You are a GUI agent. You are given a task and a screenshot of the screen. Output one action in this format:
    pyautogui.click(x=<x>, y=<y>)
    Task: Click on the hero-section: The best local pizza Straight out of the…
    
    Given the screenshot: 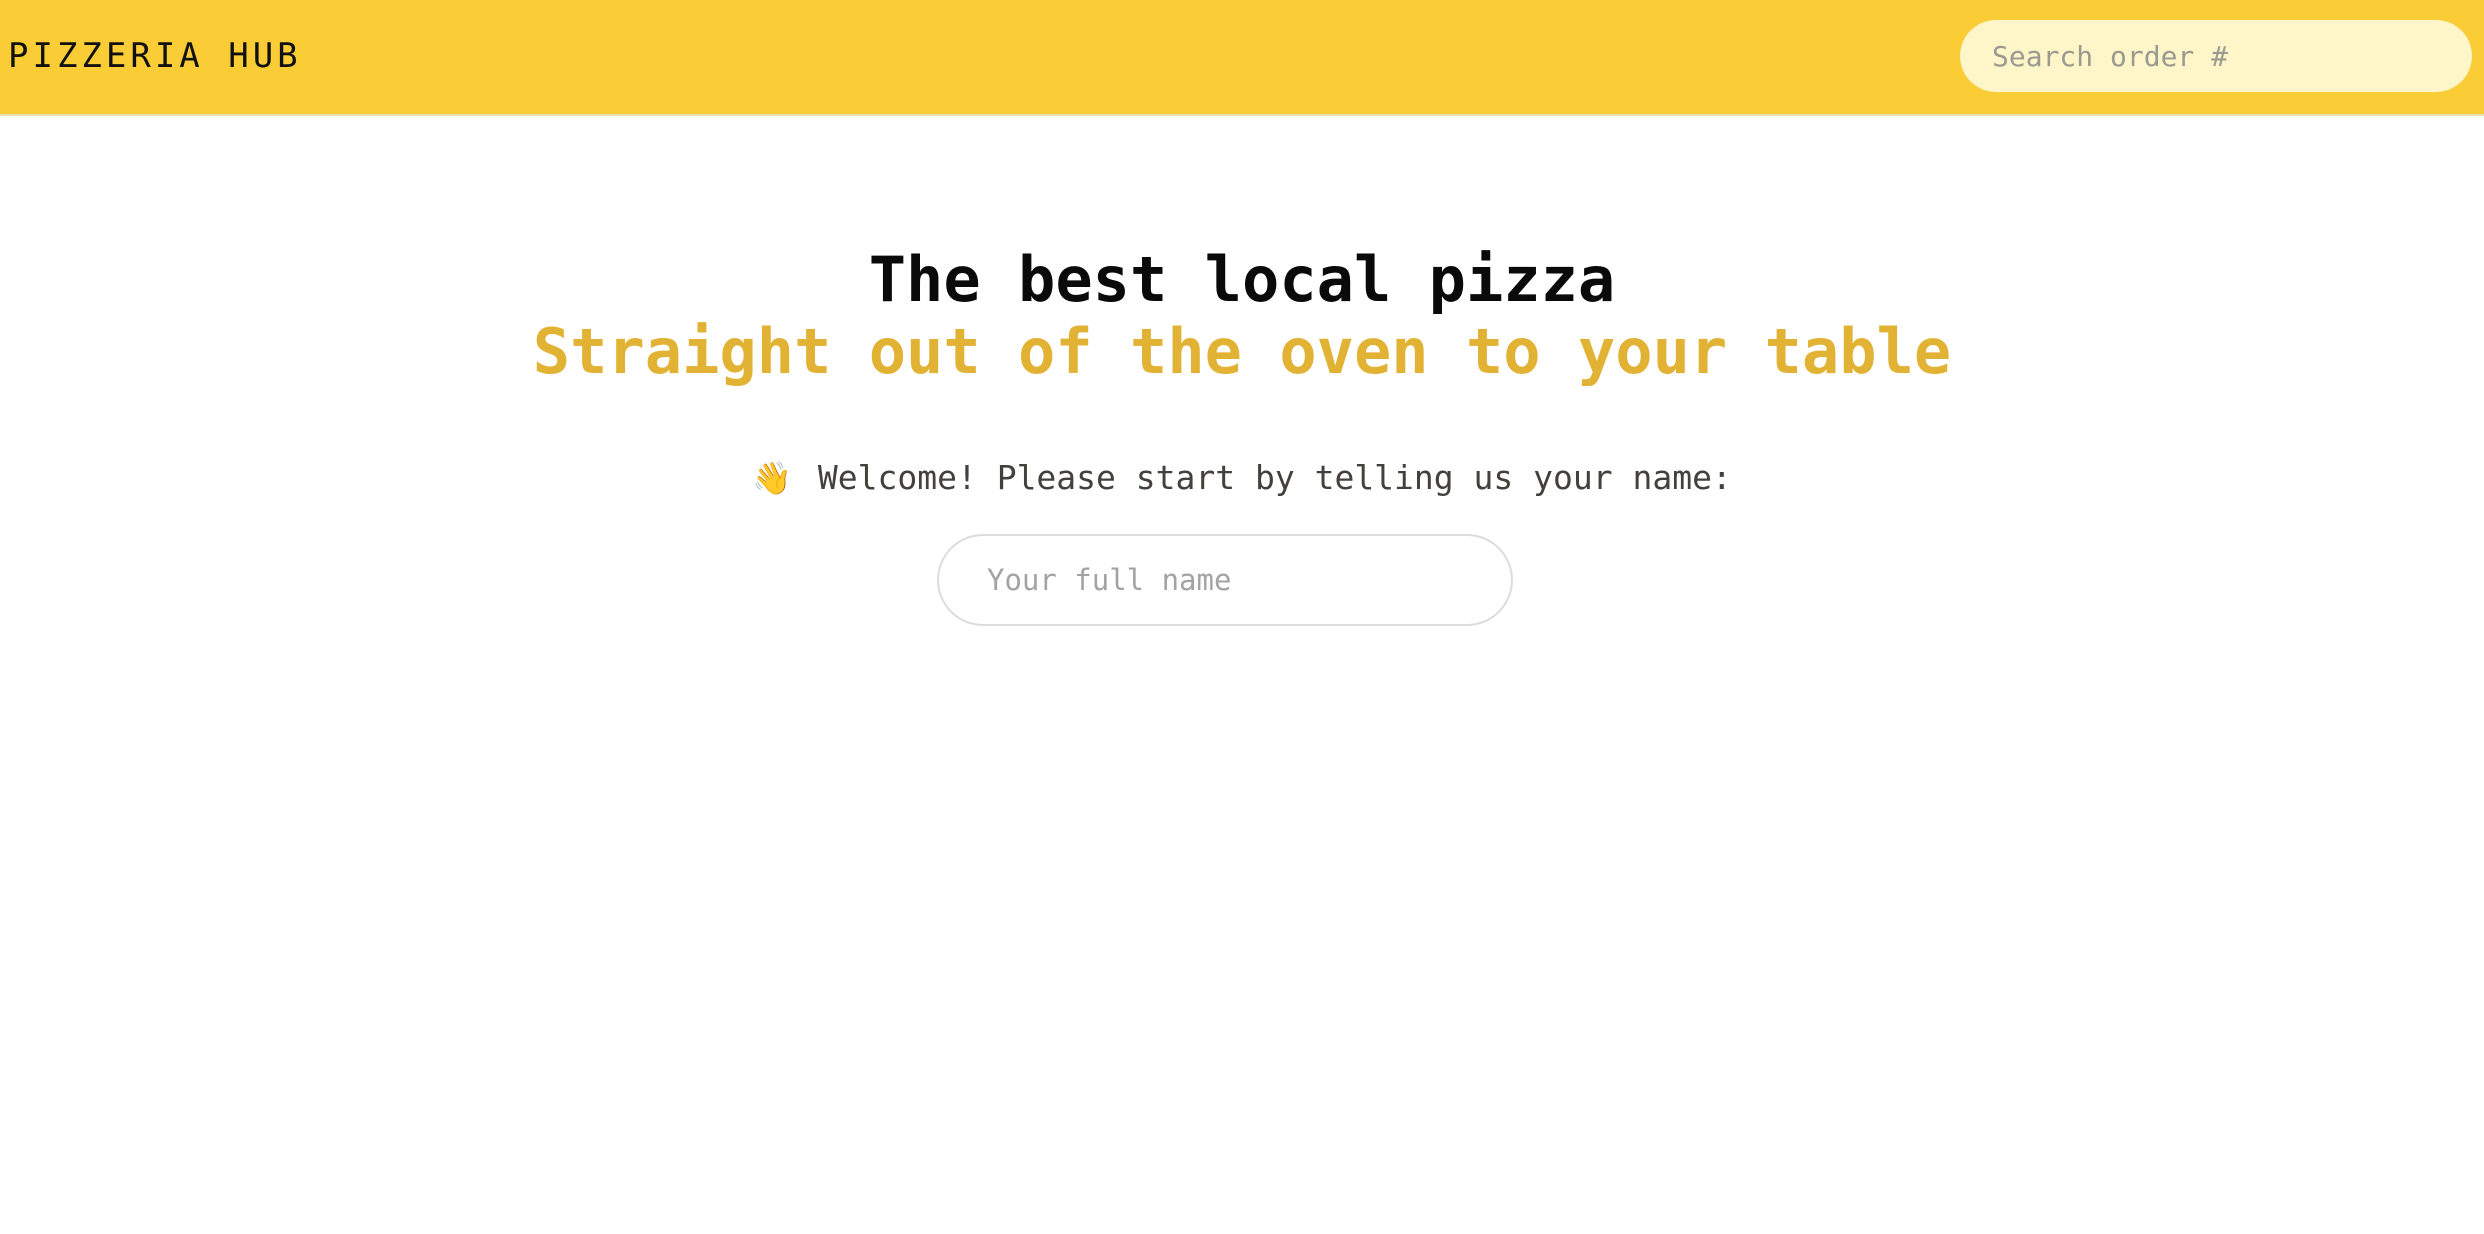 What is the action you would take?
    pyautogui.click(x=1242, y=316)
    